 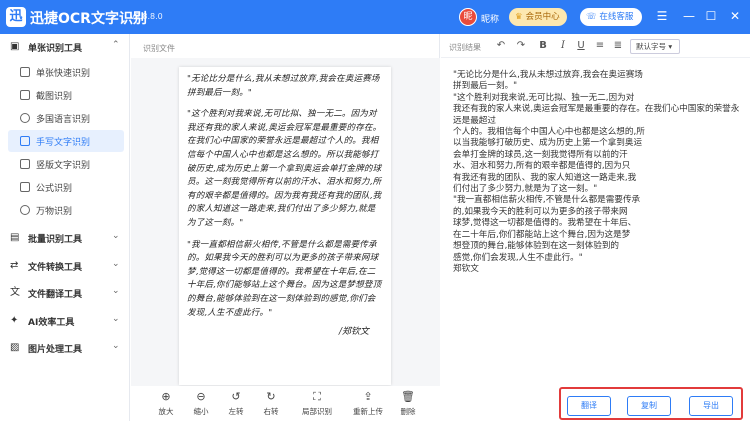 What do you see at coordinates (15, 46) in the screenshot?
I see `document-icon: ▣` at bounding box center [15, 46].